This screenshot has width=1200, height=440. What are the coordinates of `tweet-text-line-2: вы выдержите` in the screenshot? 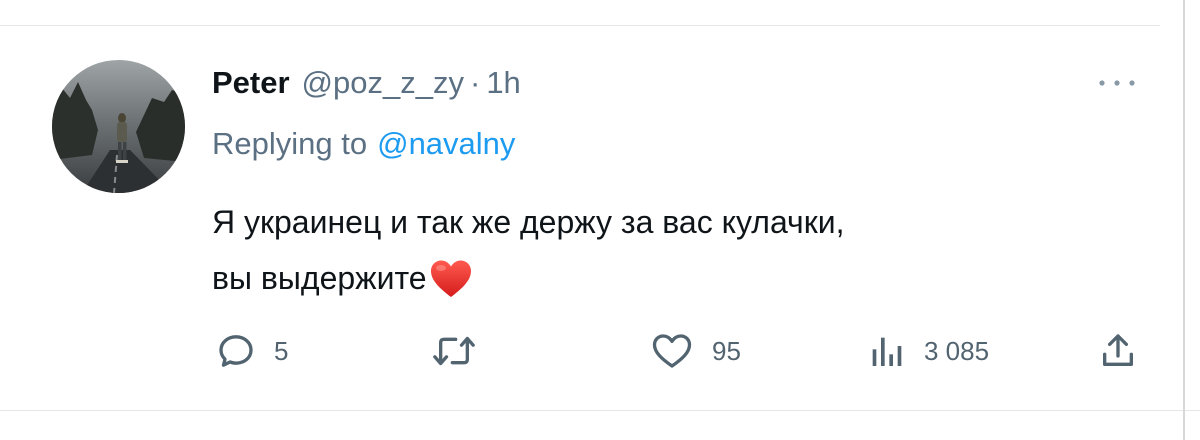 It's located at (319, 278).